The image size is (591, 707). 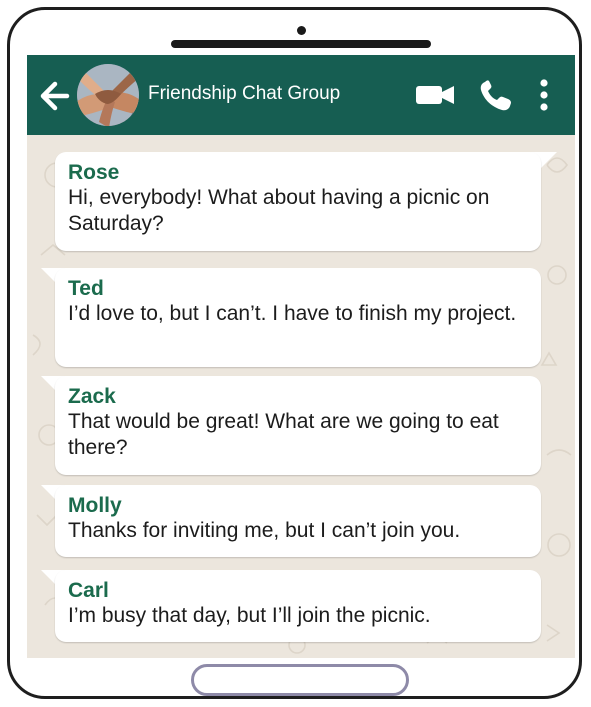 I want to click on sender-name: Molly, so click(x=95, y=505).